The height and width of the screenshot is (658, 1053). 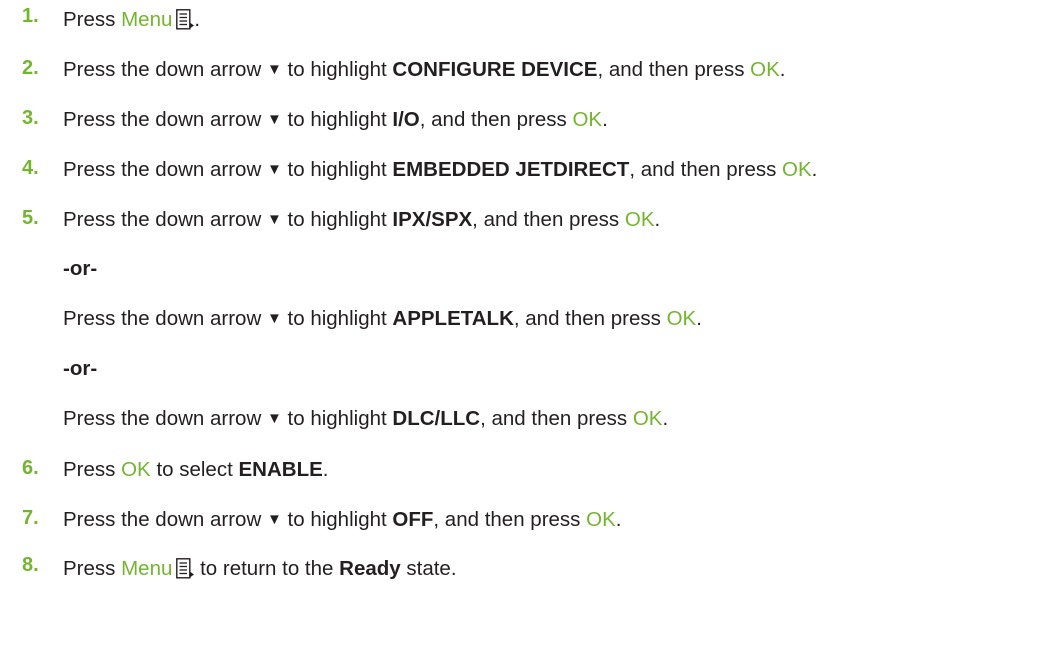 I want to click on menu-item-name: IPX/SPX, so click(x=432, y=219).